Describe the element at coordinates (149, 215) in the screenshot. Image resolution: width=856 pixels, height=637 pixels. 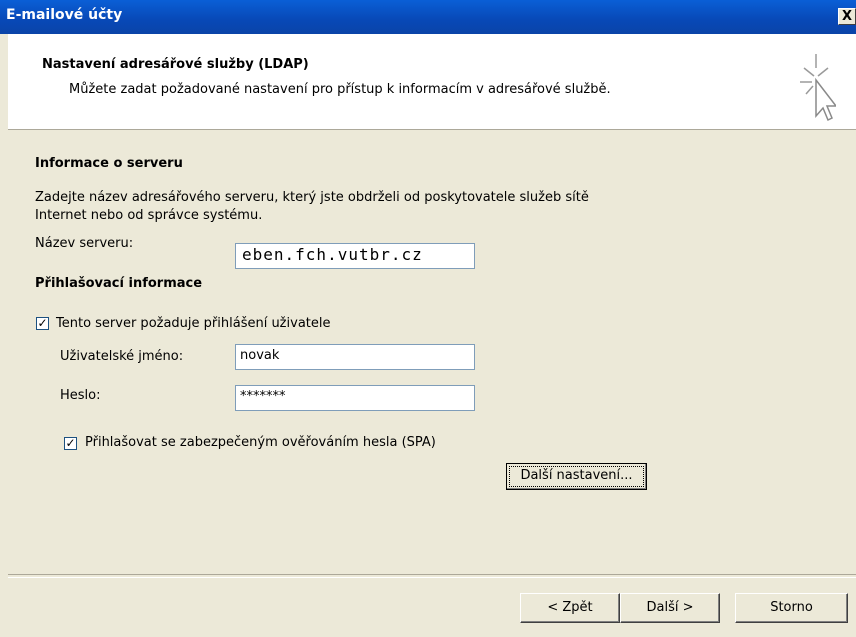
I see `server-info-description-line2: Internet nebo od správce systému.` at that location.